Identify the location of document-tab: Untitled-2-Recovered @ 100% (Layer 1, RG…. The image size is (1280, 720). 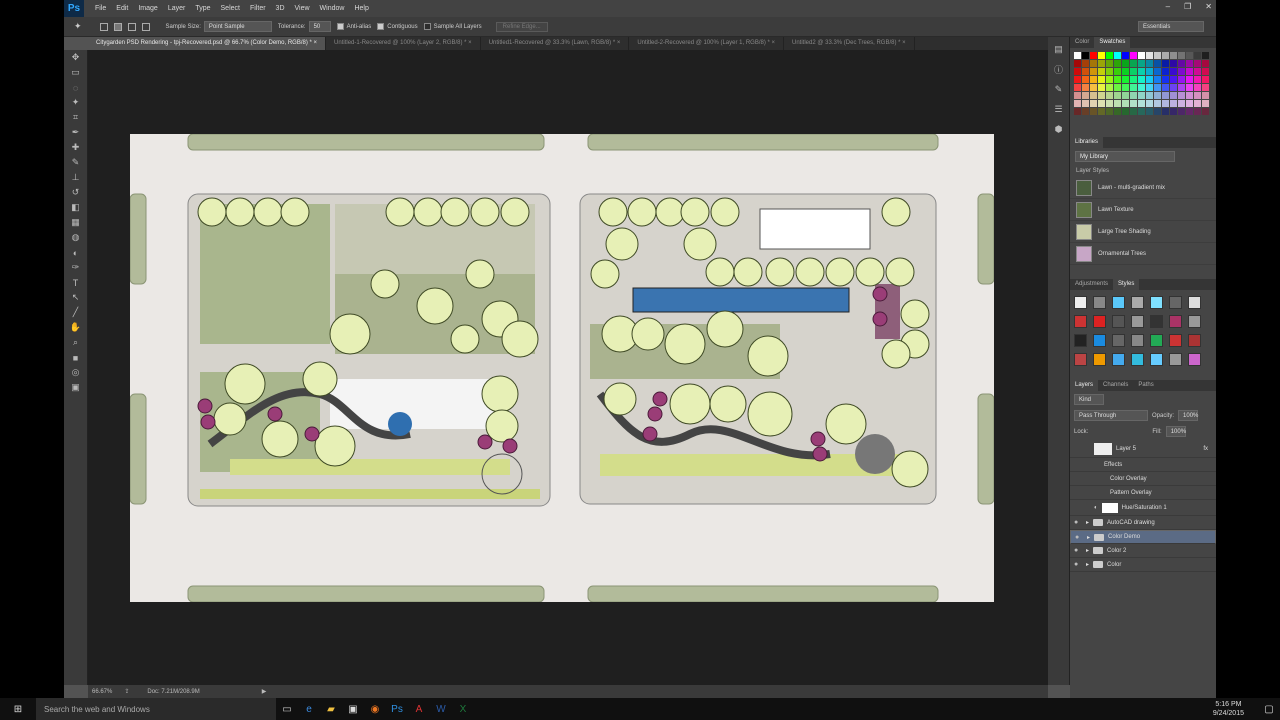
(706, 43).